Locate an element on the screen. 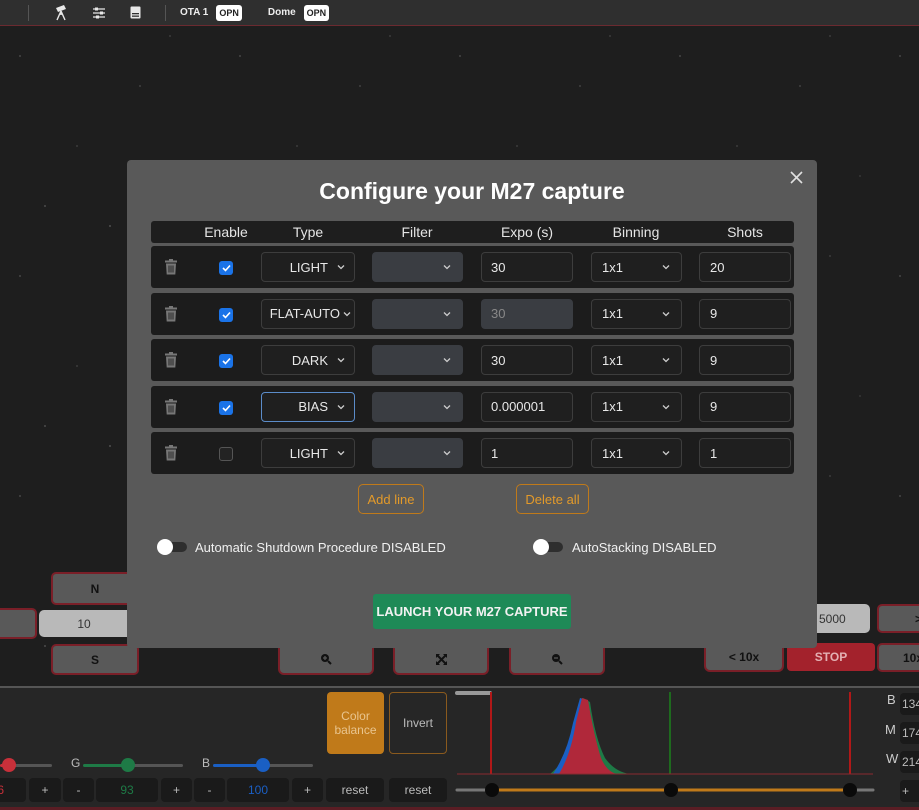  type-value: LIGHT is located at coordinates (308, 267).